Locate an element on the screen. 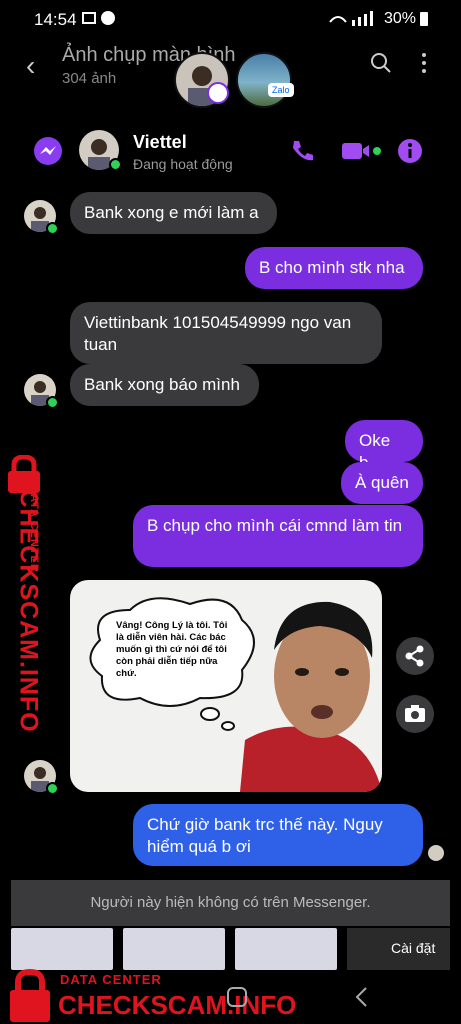  contact-name: Viettel is located at coordinates (160, 142).